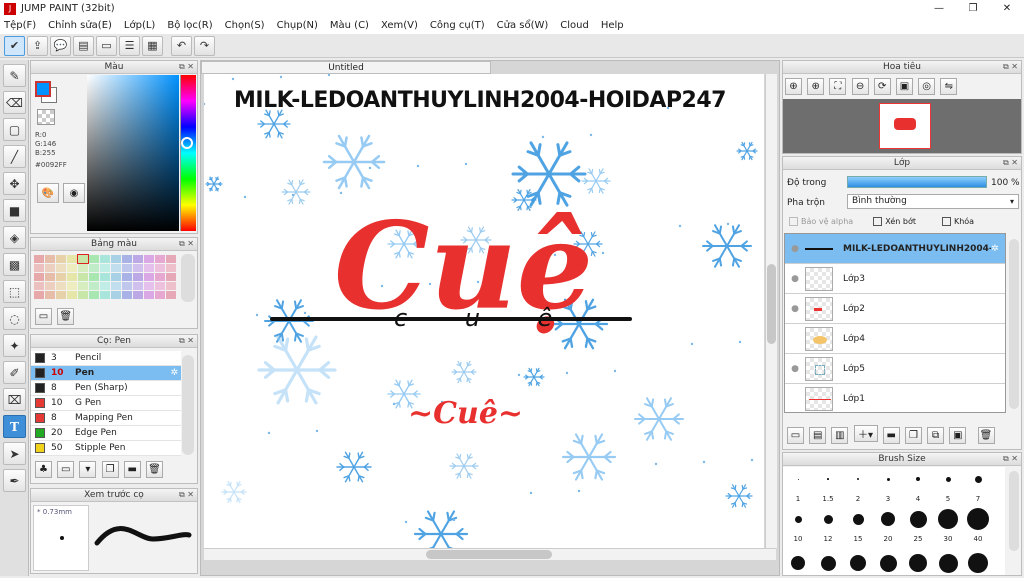 The height and width of the screenshot is (578, 1024). Describe the element at coordinates (986, 435) in the screenshot. I see `delete-layer-icon: 🗑` at that location.